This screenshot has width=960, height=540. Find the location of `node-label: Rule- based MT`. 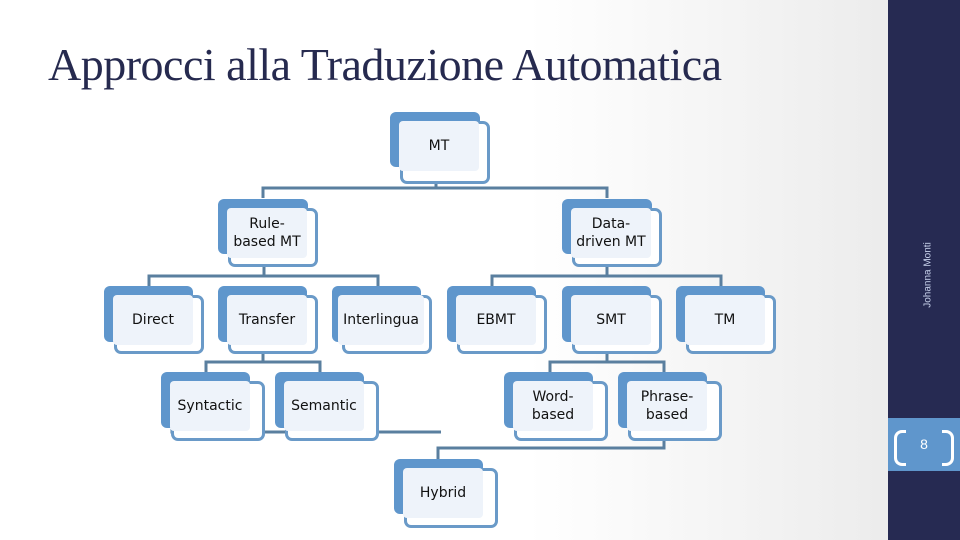

node-label: Rule- based MT is located at coordinates (267, 233).